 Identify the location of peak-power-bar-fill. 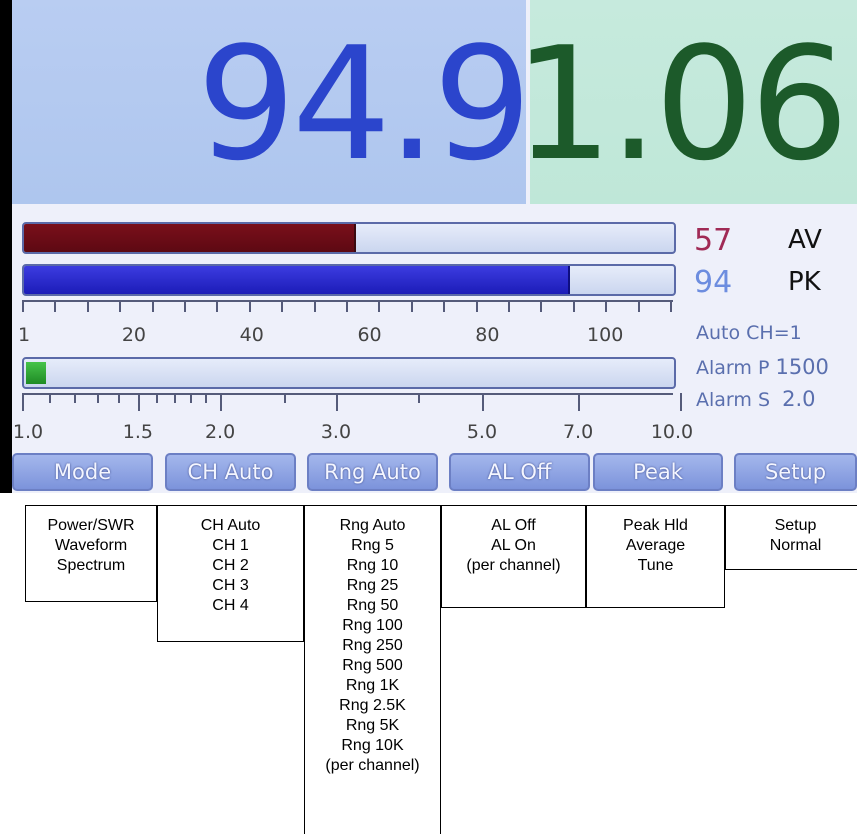
(297, 280).